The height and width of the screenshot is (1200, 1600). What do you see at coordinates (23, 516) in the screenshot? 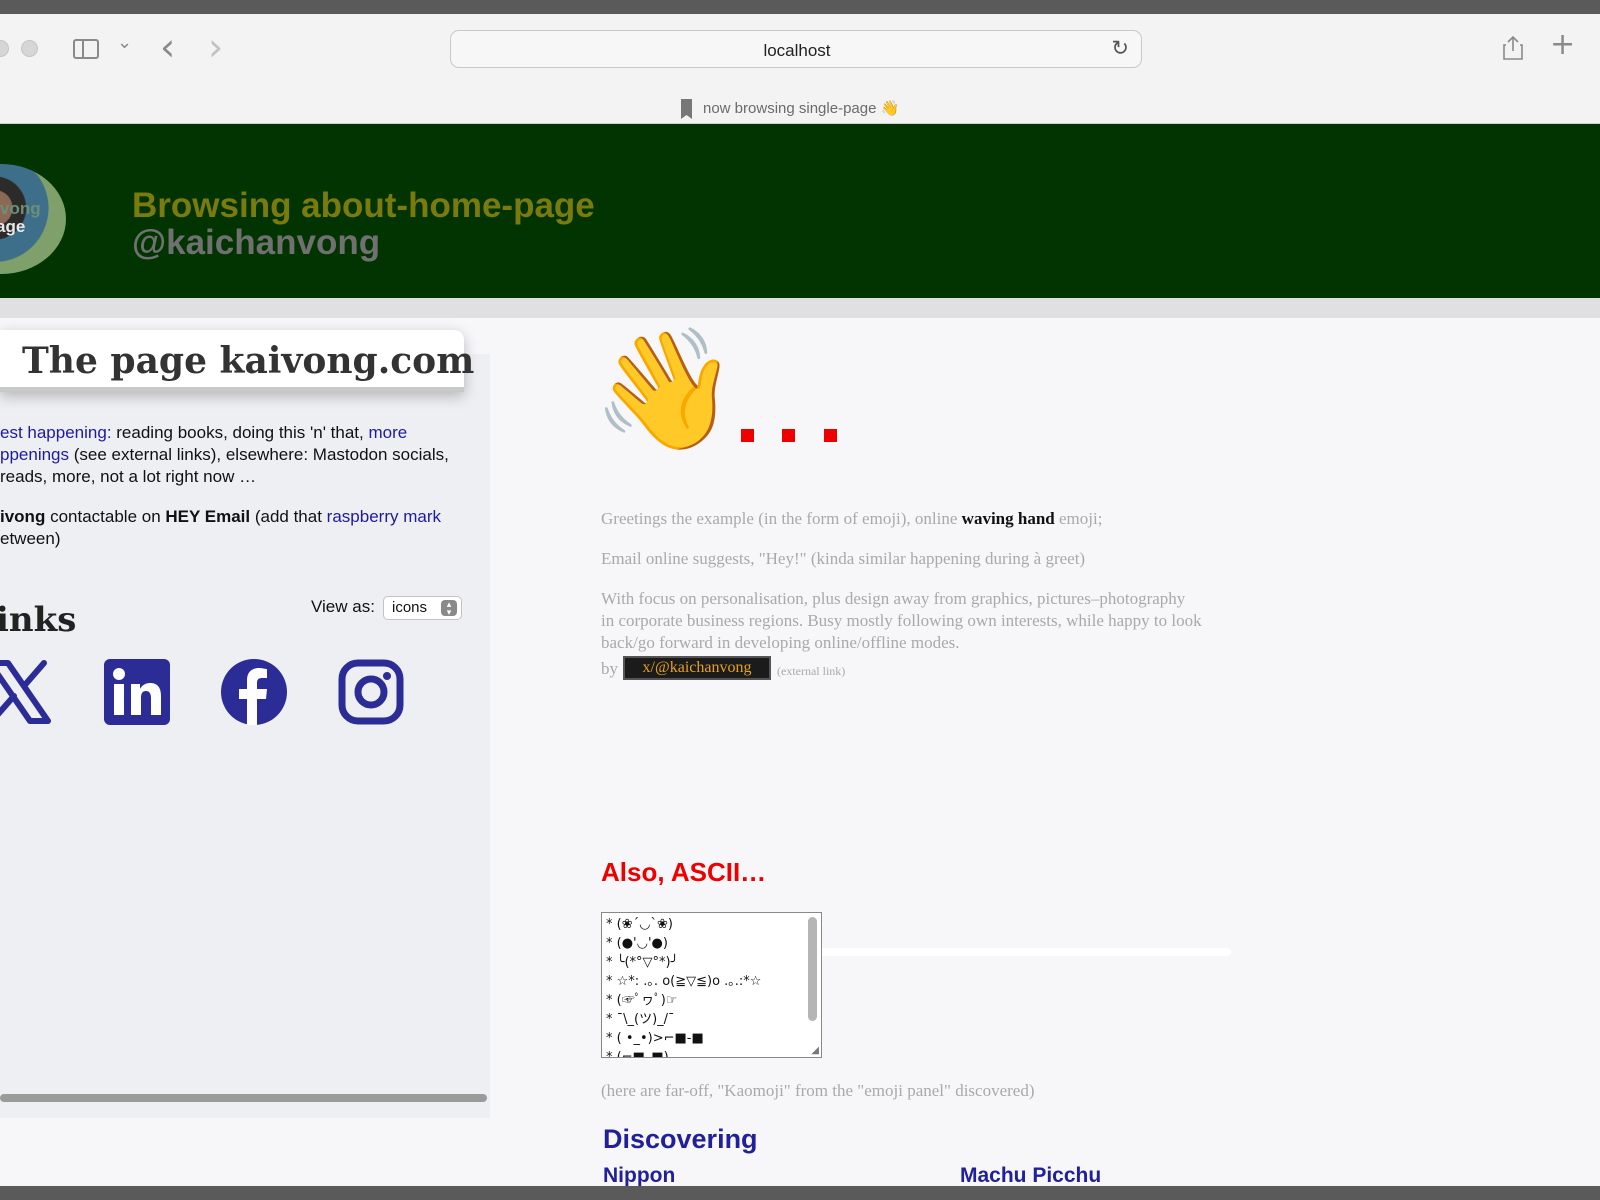
I see `name-text: ivong` at bounding box center [23, 516].